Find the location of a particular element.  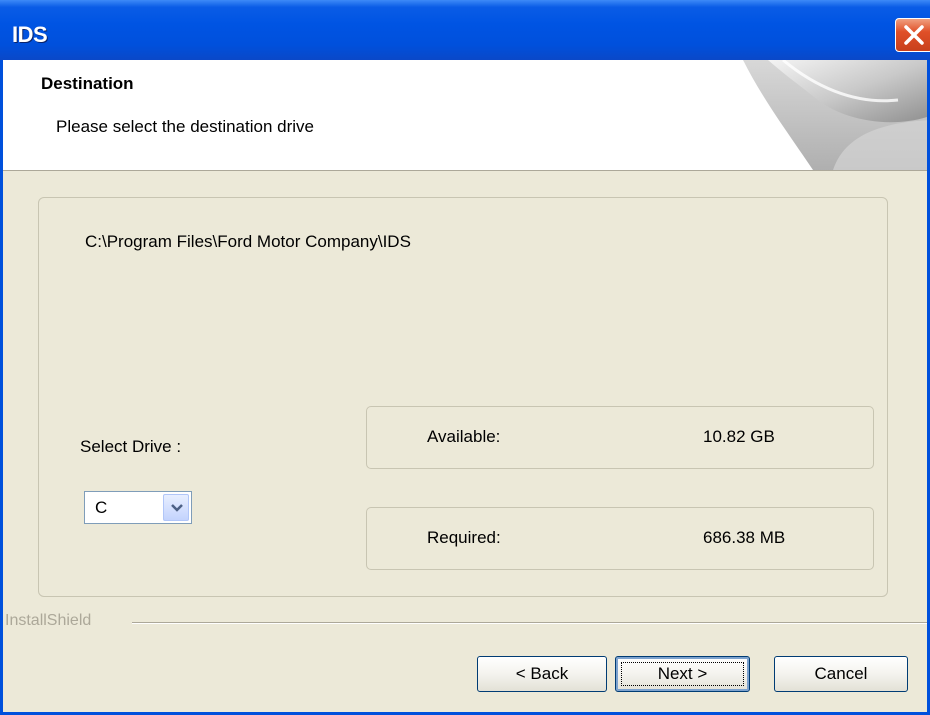

available-space-box: Available: 10.82 GB is located at coordinates (620, 437).